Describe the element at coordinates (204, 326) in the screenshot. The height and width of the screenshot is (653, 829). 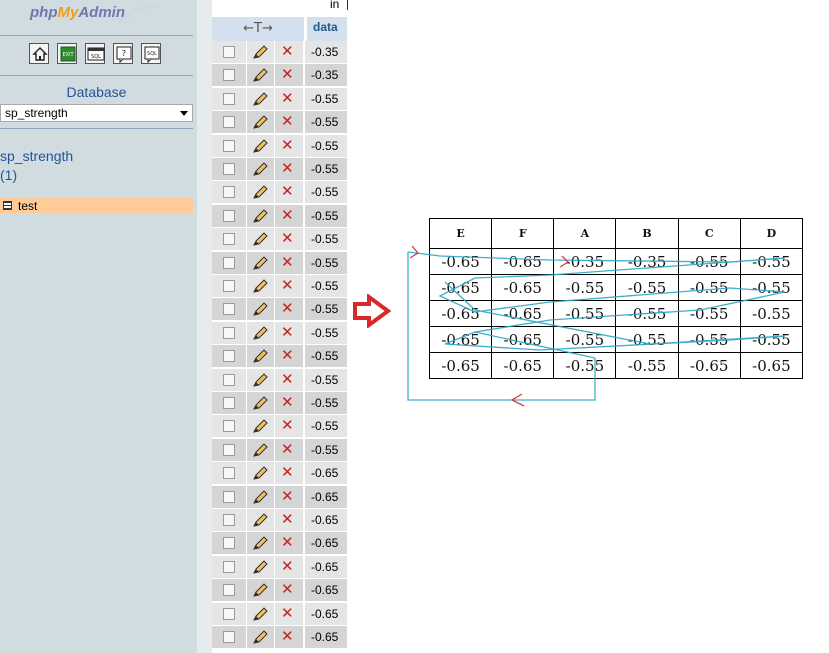
I see `frame-divider` at that location.